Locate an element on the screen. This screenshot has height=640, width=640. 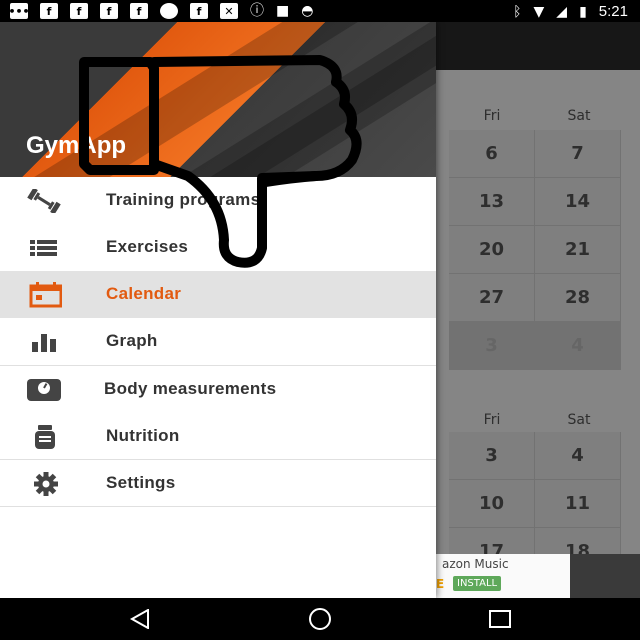
bar-chart-icon is located at coordinates (46, 342).